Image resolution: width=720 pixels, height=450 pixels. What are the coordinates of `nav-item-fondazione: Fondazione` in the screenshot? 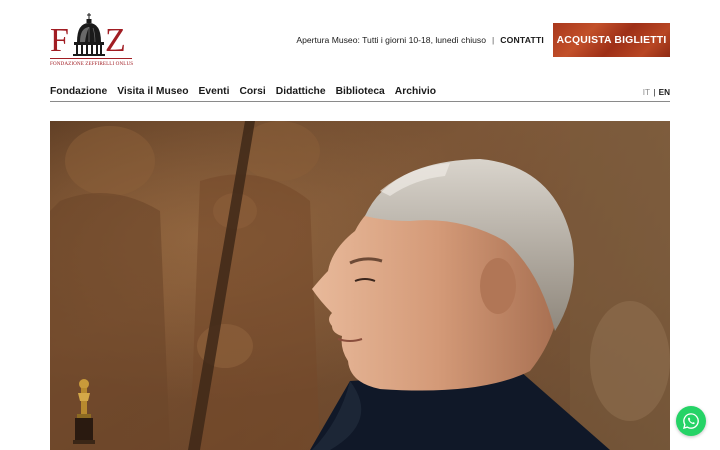 It's located at (78, 91).